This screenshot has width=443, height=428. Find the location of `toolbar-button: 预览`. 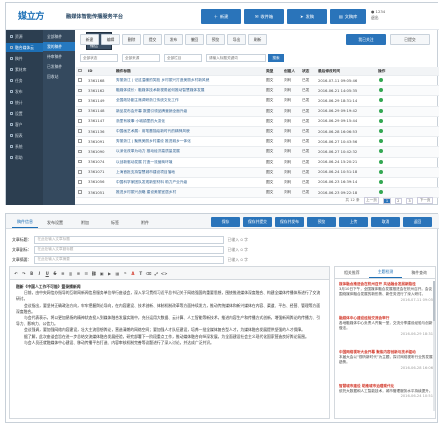

toolbar-button: 预览 is located at coordinates (215, 39).